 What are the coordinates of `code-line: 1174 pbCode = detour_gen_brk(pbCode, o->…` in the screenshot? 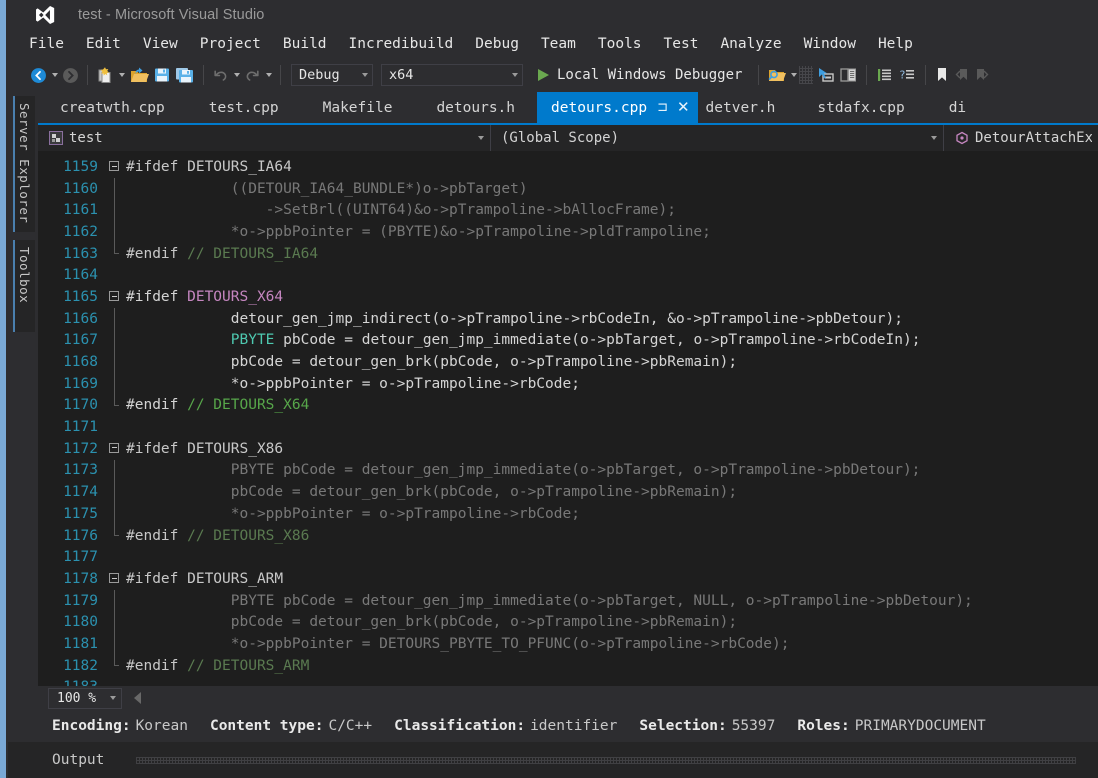 It's located at (568, 492).